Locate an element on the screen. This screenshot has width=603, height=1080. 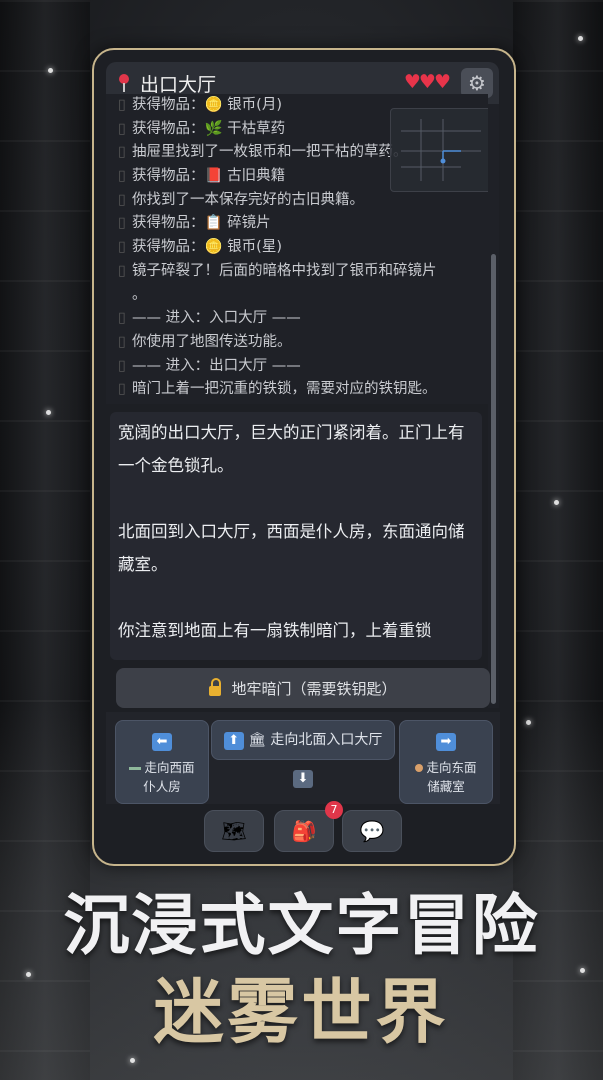
slogan-line-1: 沉浸式文字冒险 is located at coordinates (301, 925).